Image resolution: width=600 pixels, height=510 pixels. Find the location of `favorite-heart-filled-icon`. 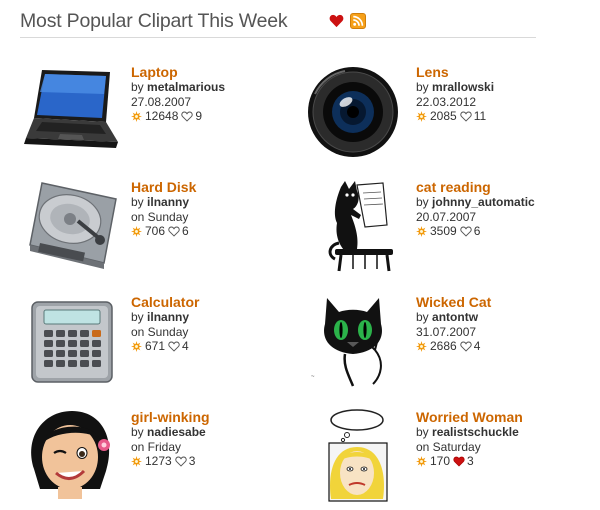

favorite-heart-filled-icon is located at coordinates (459, 461).